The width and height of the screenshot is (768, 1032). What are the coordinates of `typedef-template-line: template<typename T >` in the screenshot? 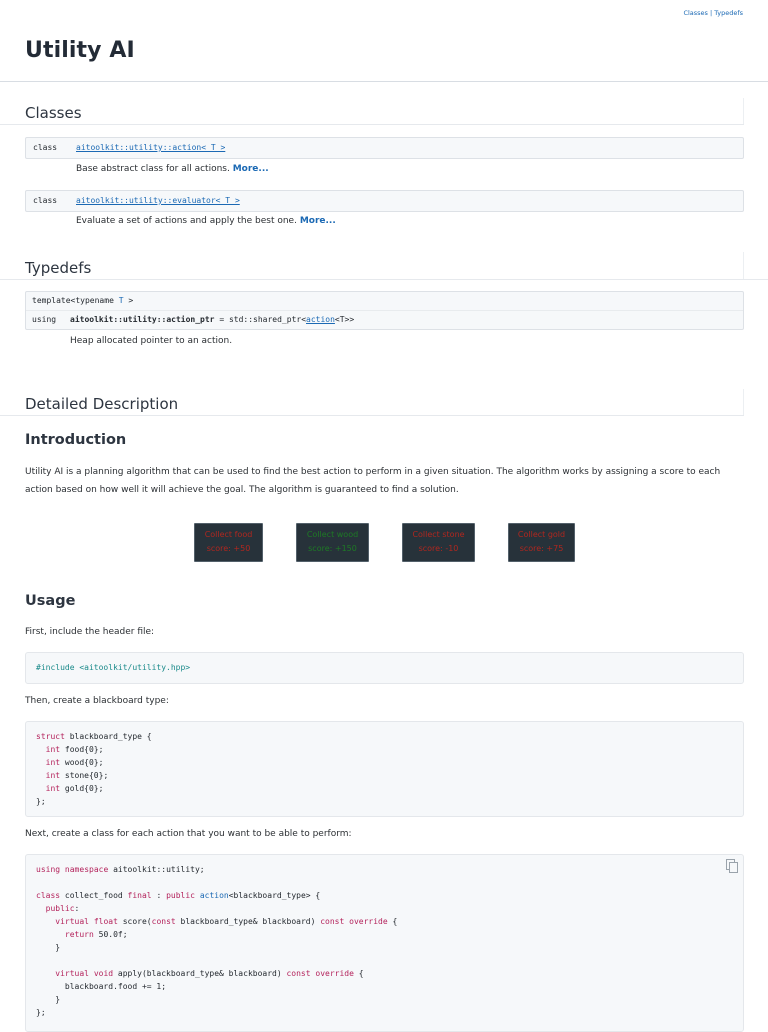 It's located at (82, 300).